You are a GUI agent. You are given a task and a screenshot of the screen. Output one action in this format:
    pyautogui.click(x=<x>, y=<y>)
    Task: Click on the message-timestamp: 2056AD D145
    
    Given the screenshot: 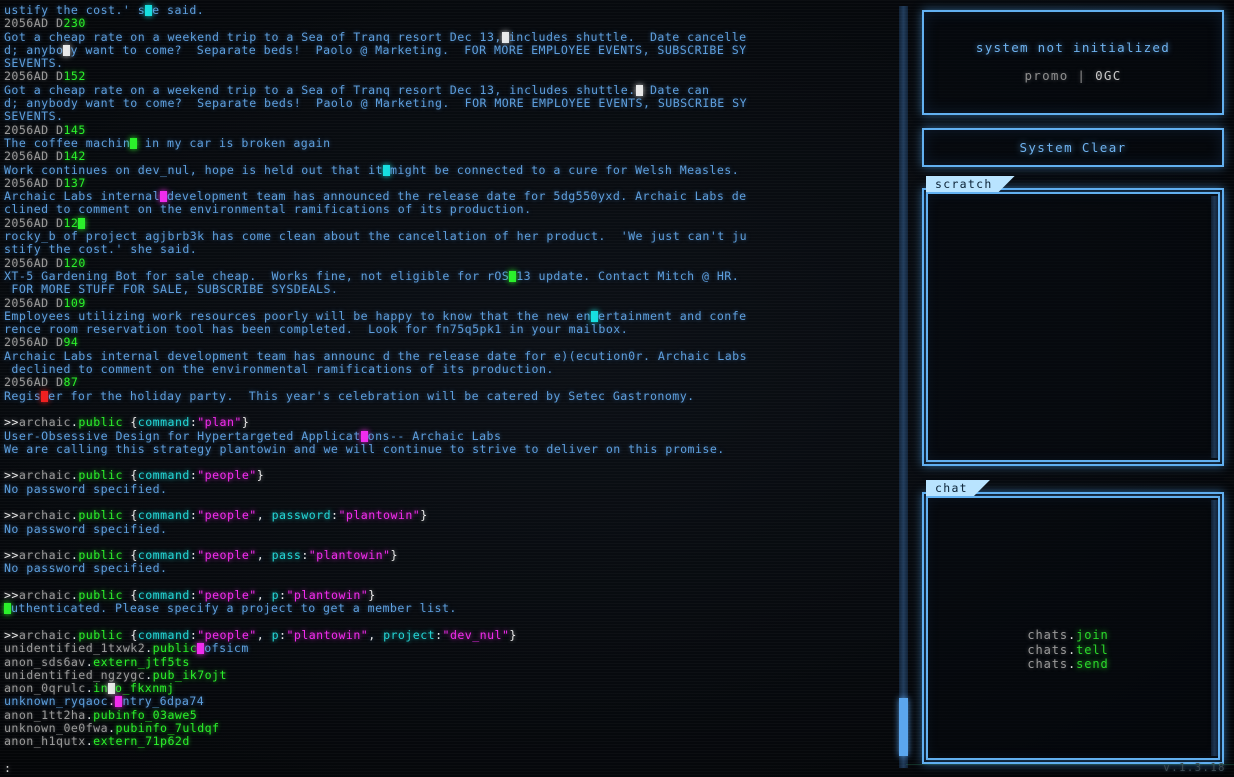 What is the action you would take?
    pyautogui.click(x=45, y=129)
    